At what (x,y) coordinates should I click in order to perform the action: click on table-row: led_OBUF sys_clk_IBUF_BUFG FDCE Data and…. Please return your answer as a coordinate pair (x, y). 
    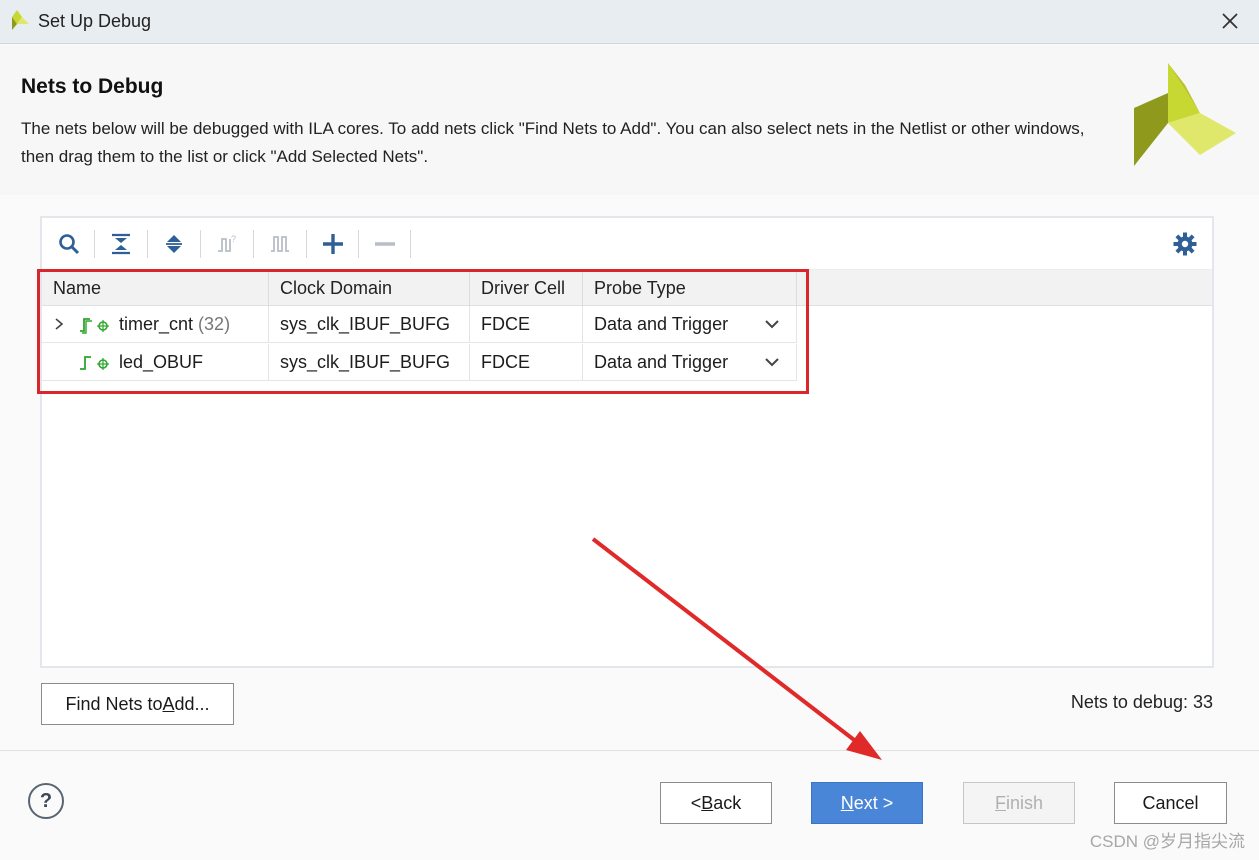
    Looking at the image, I should click on (419, 362).